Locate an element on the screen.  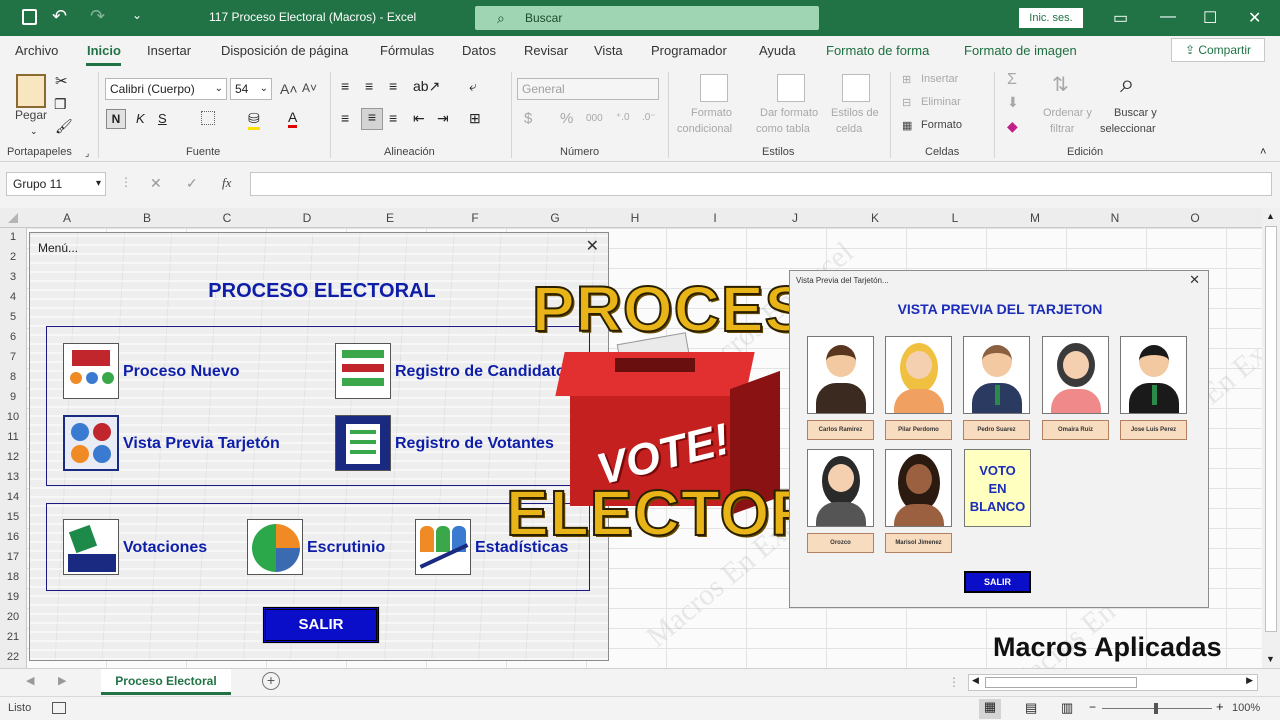
tab-formulas: Fórmulas is located at coordinates (407, 50).